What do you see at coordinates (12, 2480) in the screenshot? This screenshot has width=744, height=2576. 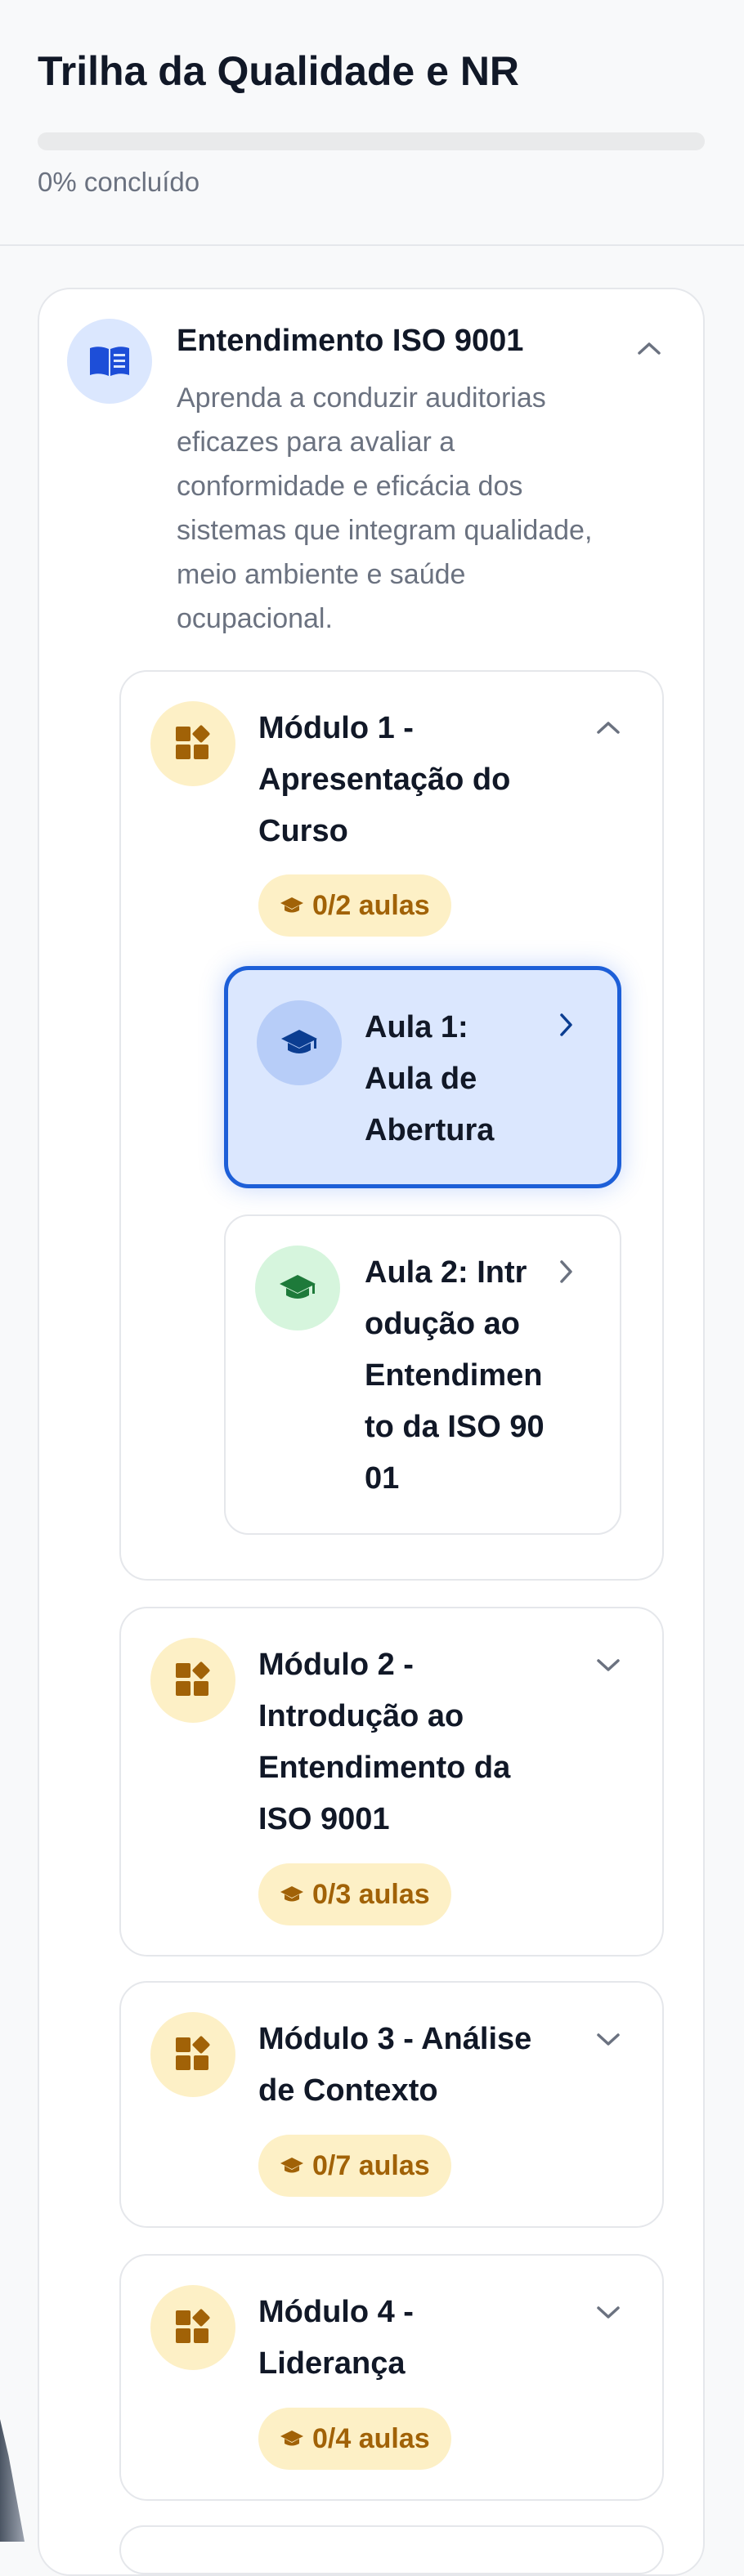 I see `scroll-shadow` at bounding box center [12, 2480].